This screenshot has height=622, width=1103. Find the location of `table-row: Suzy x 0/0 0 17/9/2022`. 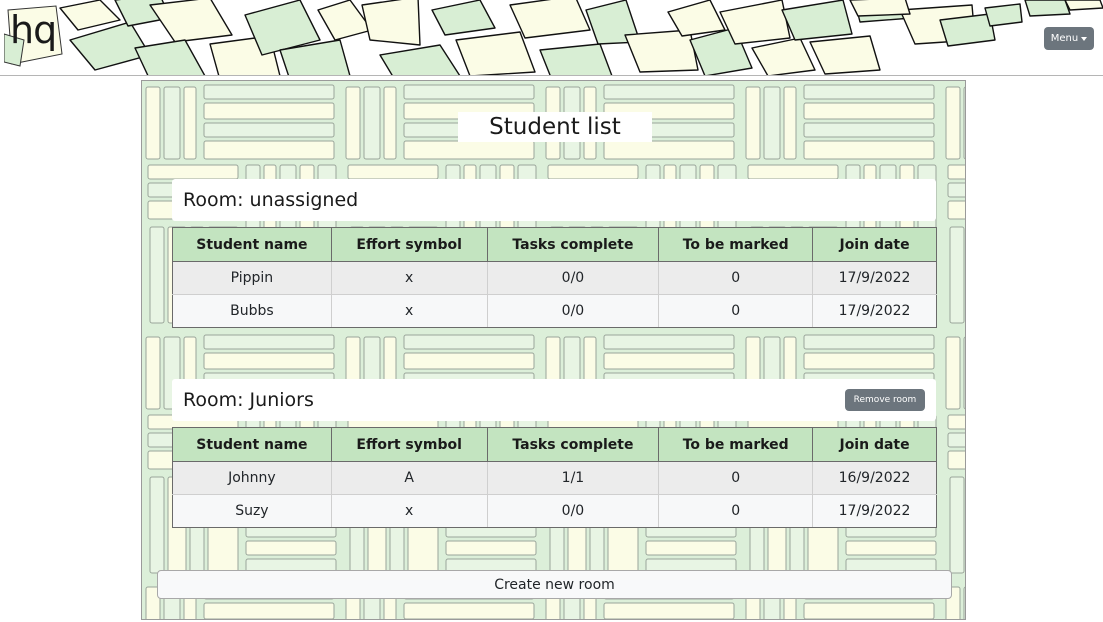

table-row: Suzy x 0/0 0 17/9/2022 is located at coordinates (554, 511).